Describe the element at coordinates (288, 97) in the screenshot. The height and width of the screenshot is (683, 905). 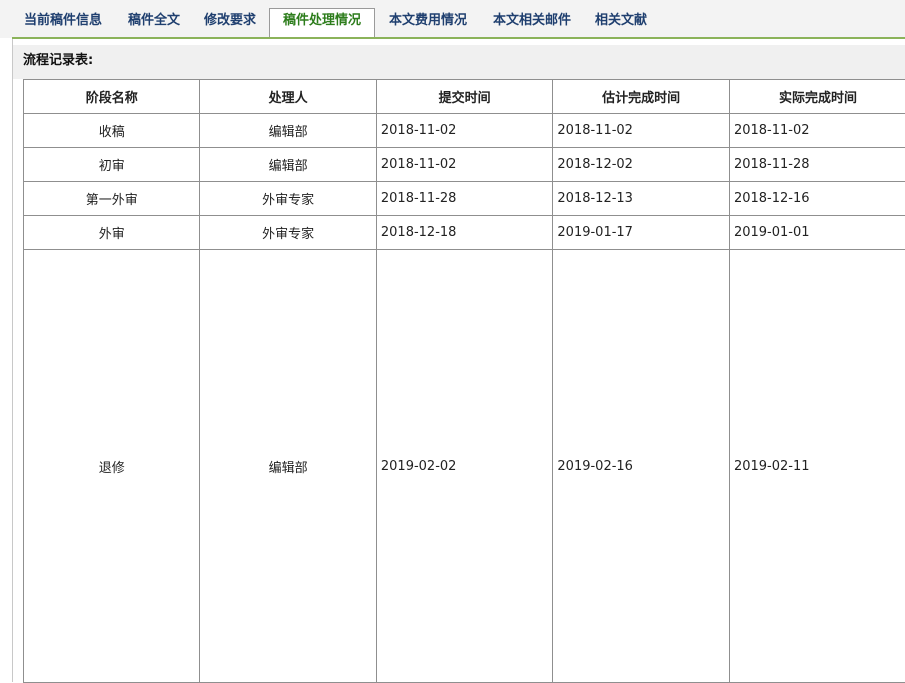
I see `header-handler: 处理人` at that location.